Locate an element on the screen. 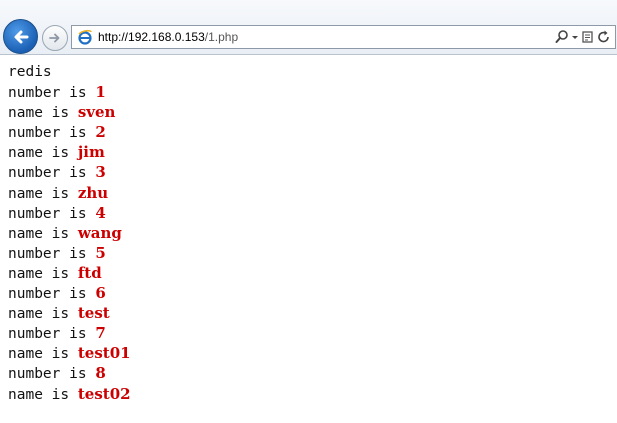 The image size is (617, 423). output-line: number is 8 is located at coordinates (69, 373).